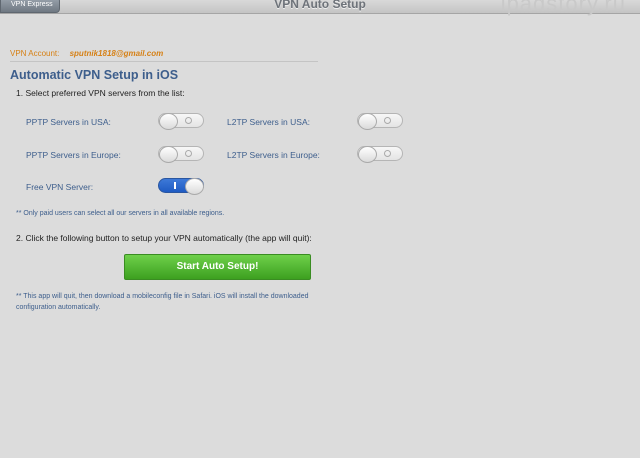  I want to click on section-title: Automatic VPN Setup in iOS, so click(94, 75).